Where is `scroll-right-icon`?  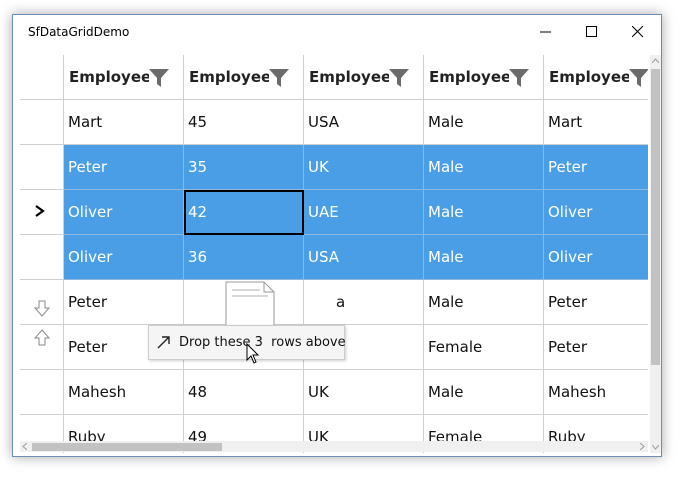 scroll-right-icon is located at coordinates (642, 446).